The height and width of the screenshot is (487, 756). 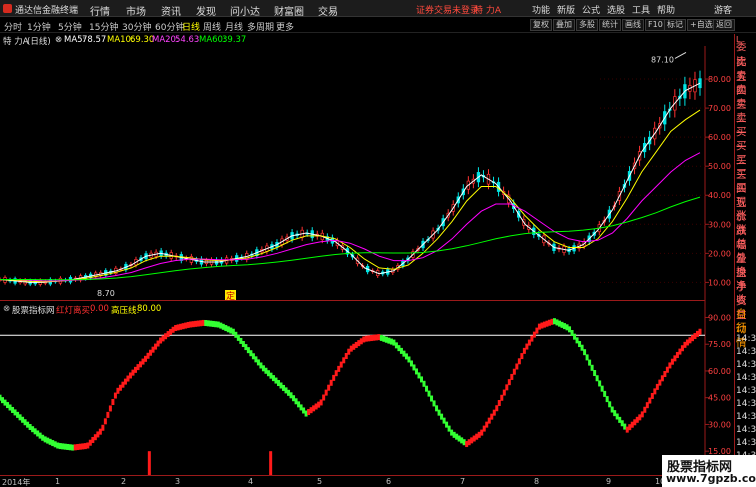 I want to click on period-more: 更多, so click(x=285, y=26).